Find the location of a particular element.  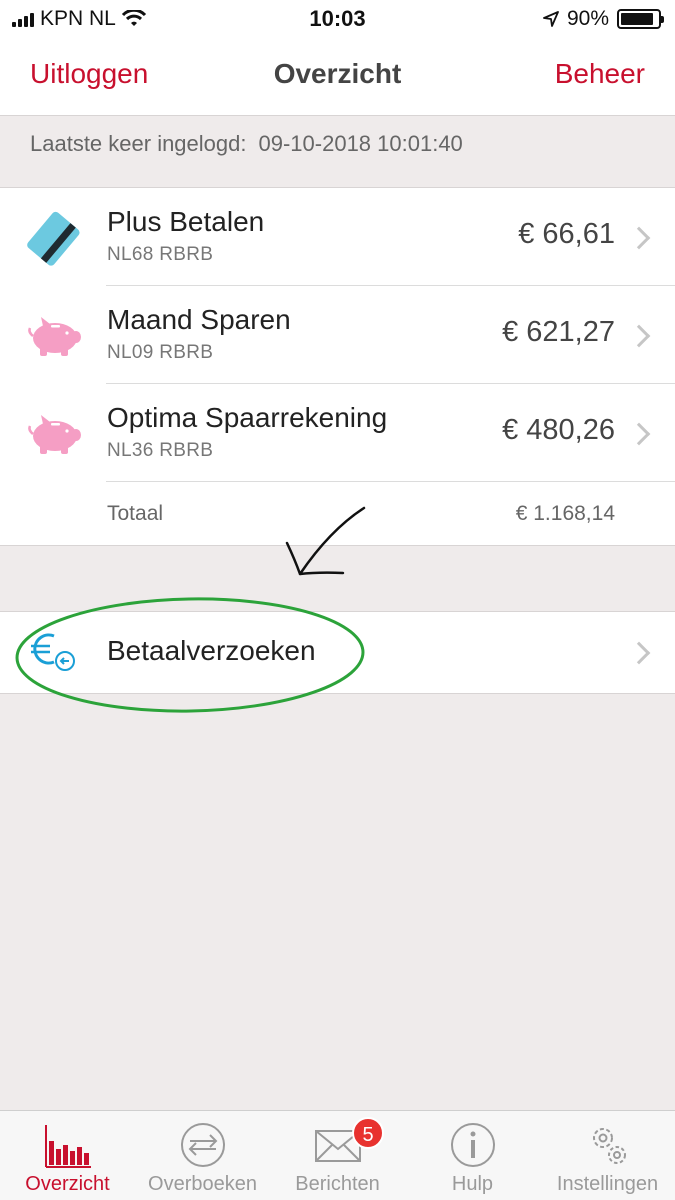

total-label: Totaal is located at coordinates (135, 513).